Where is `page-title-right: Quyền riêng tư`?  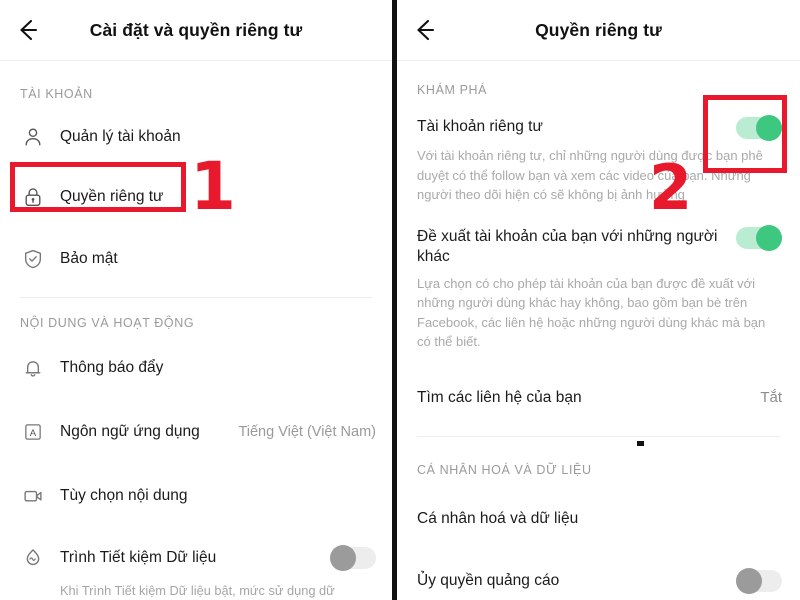 page-title-right: Quyền riêng tư is located at coordinates (598, 29).